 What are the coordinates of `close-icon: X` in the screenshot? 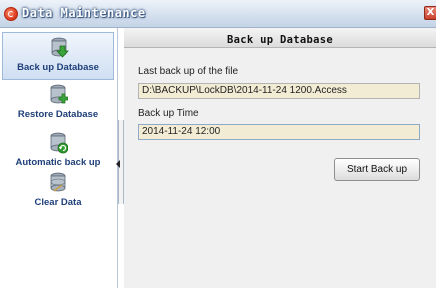 It's located at (430, 12).